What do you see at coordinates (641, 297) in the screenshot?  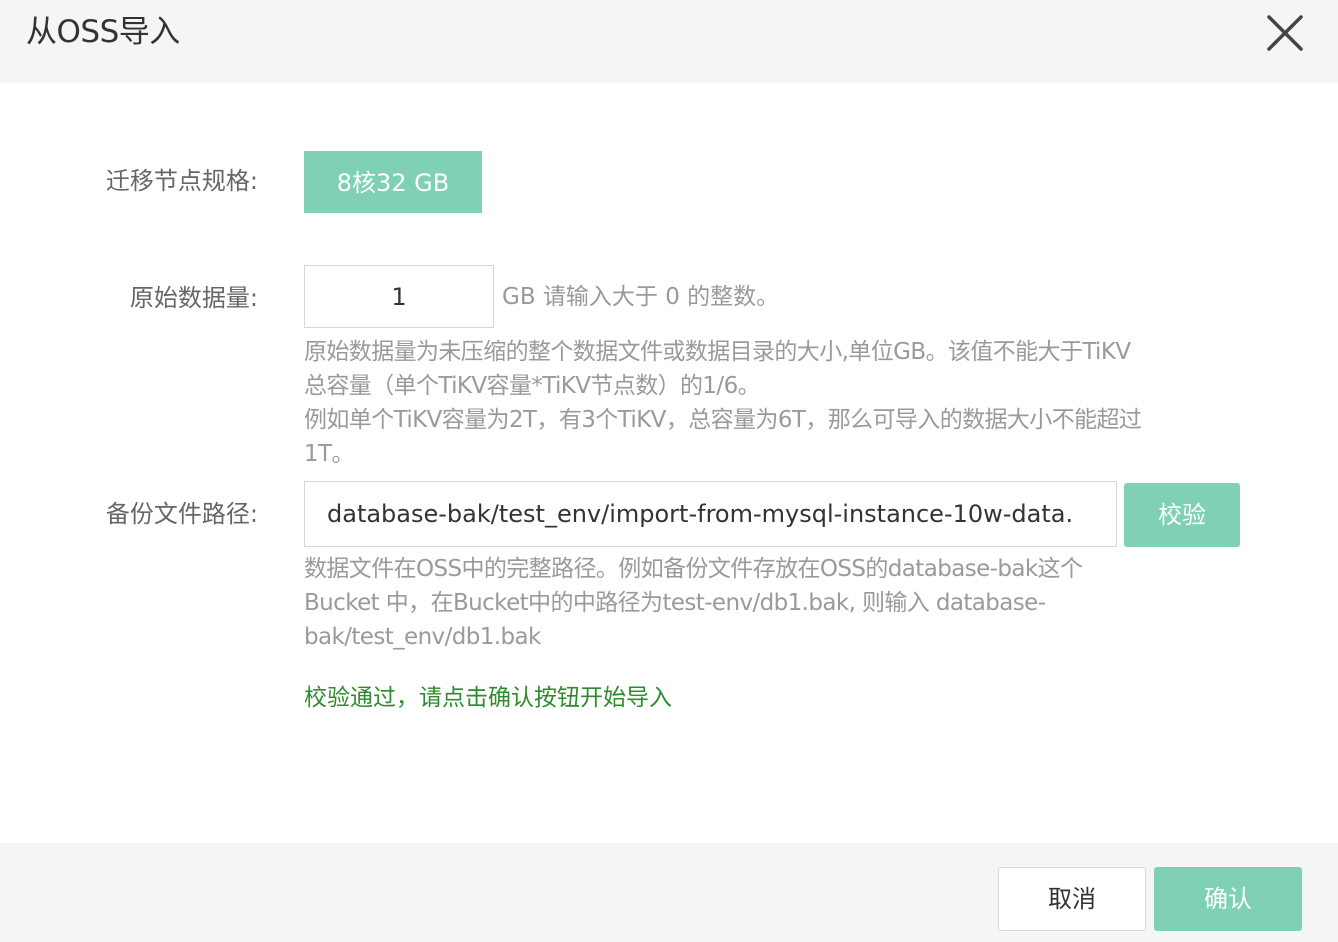 I see `data-size-unit-hint: GB 请输入大于 0 的整数。` at bounding box center [641, 297].